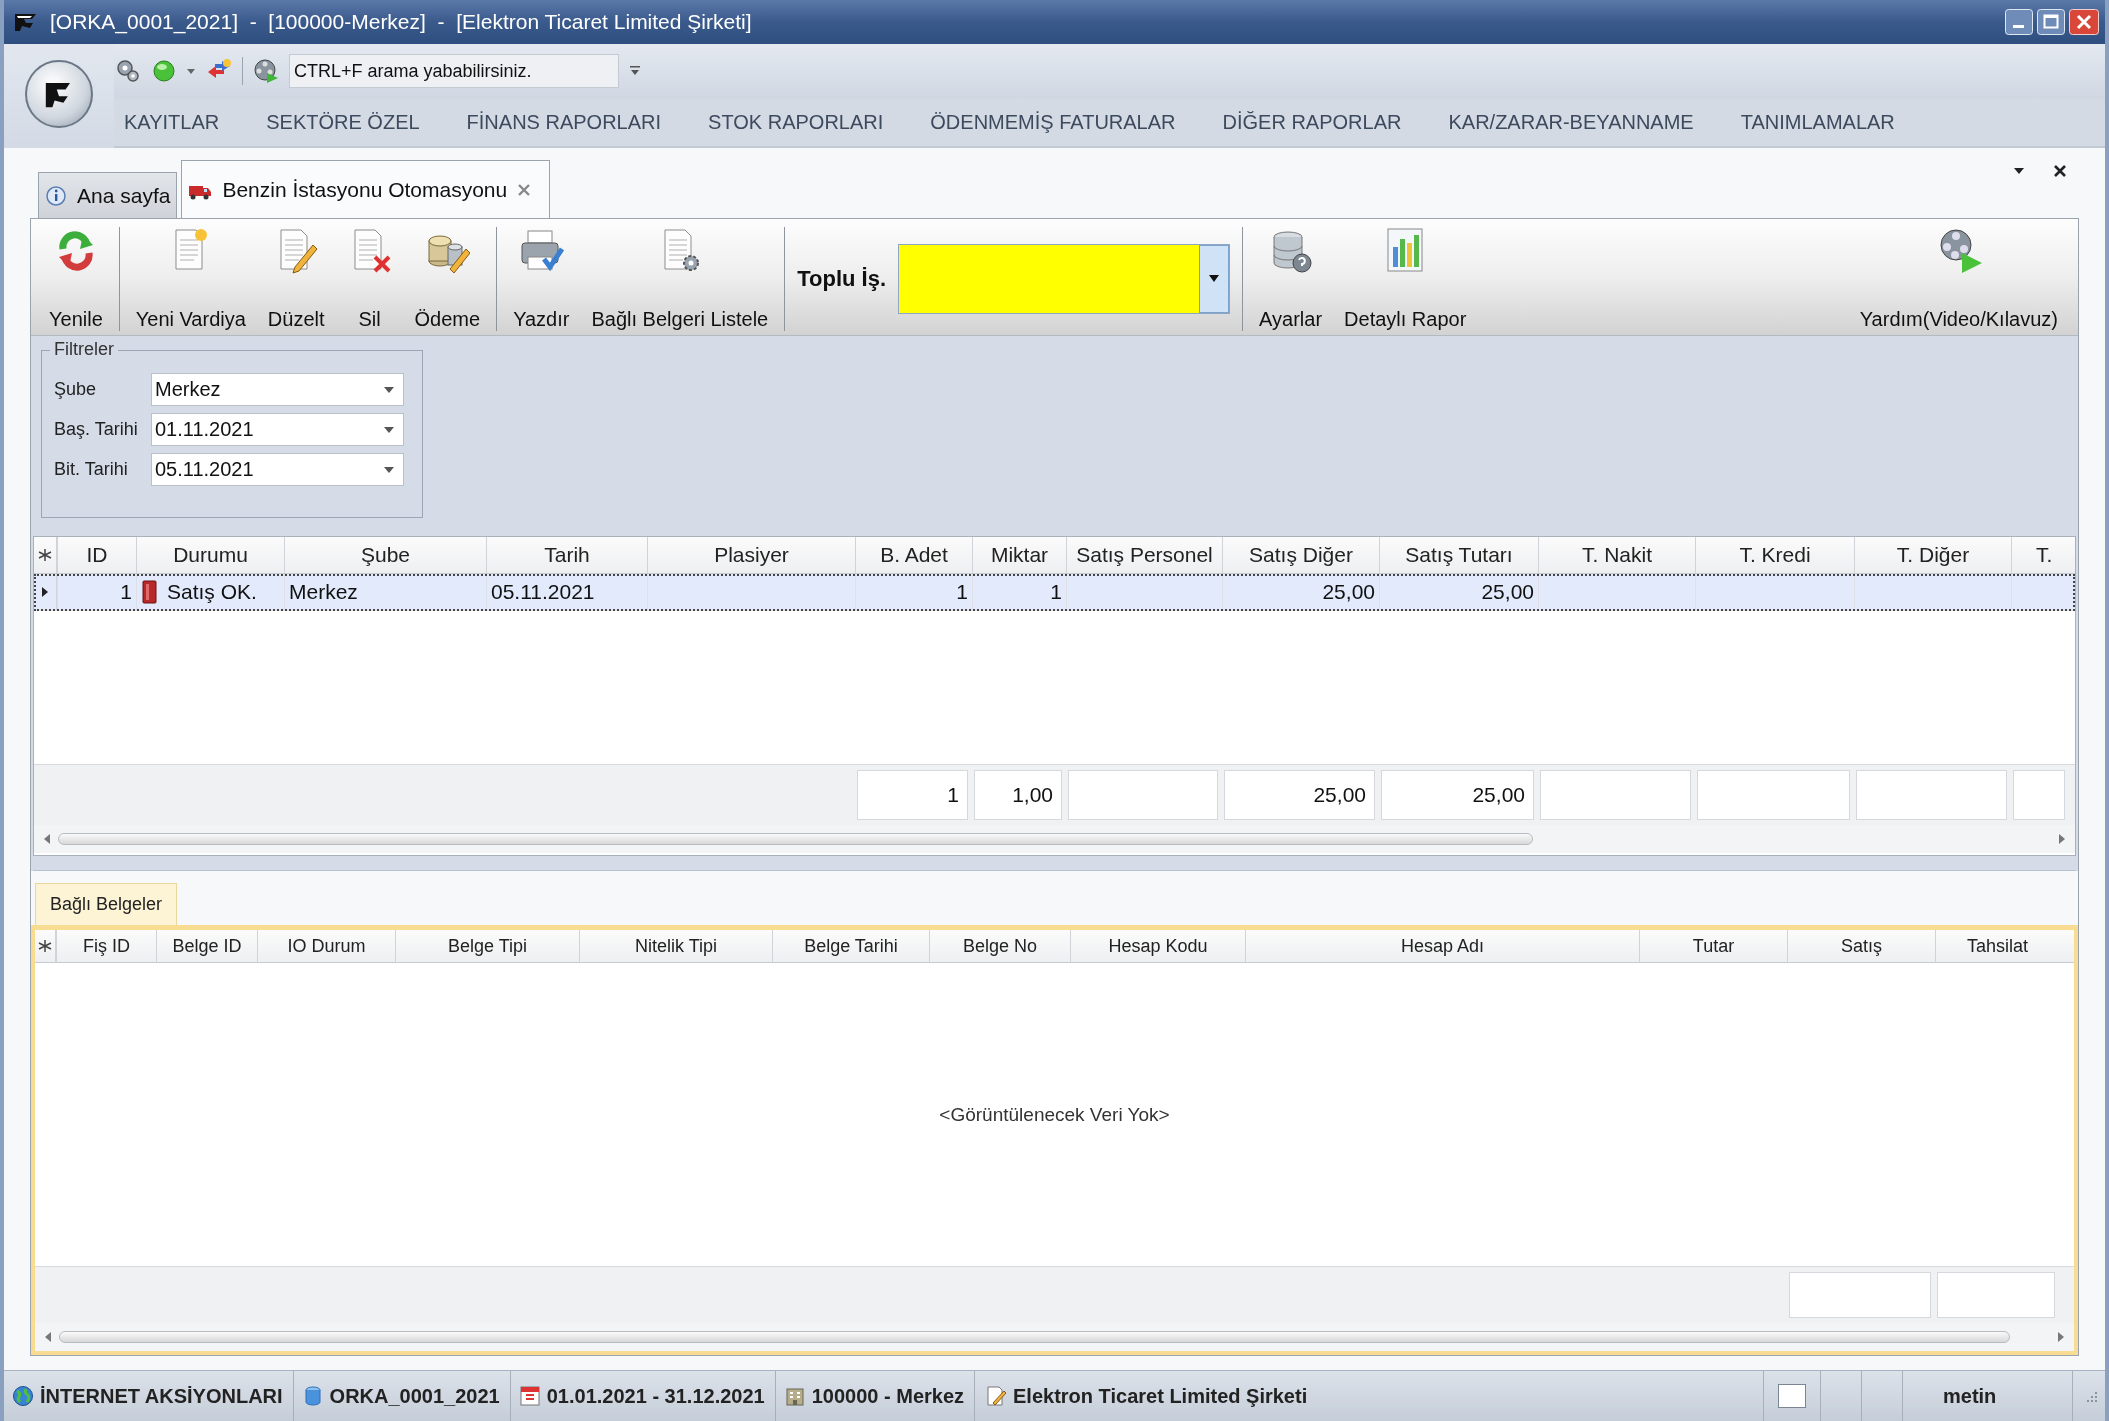  Describe the element at coordinates (76, 279) in the screenshot. I see `toolbar-button: Yenile` at that location.